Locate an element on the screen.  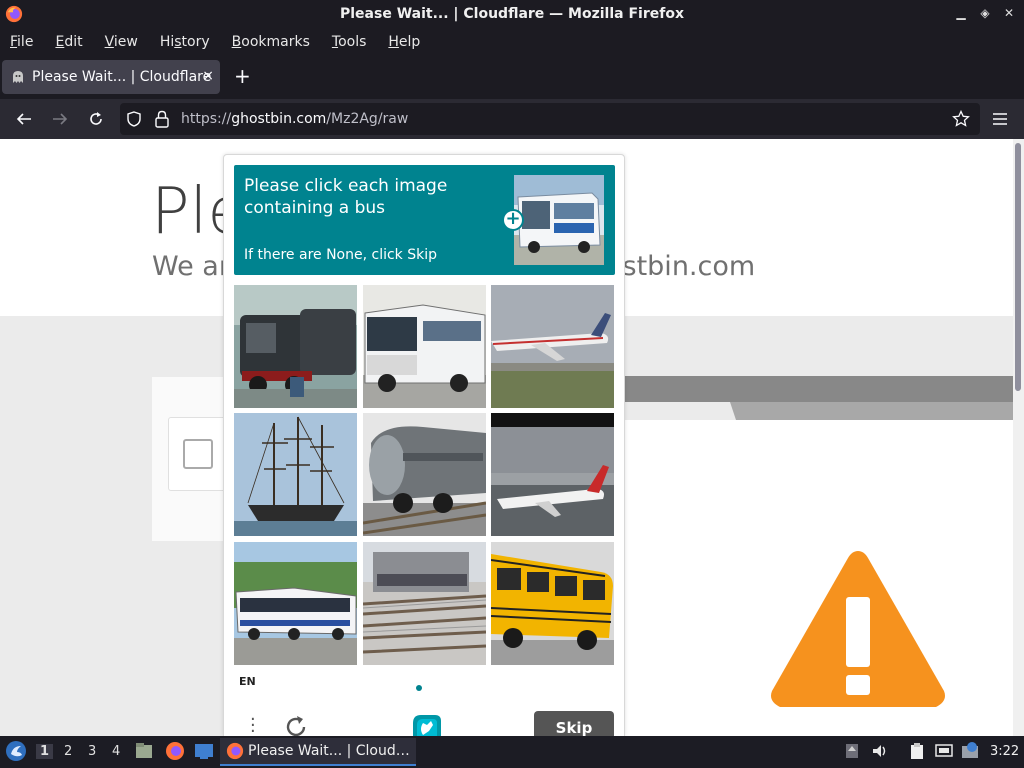
file-manager-icon is located at coordinates (144, 751).